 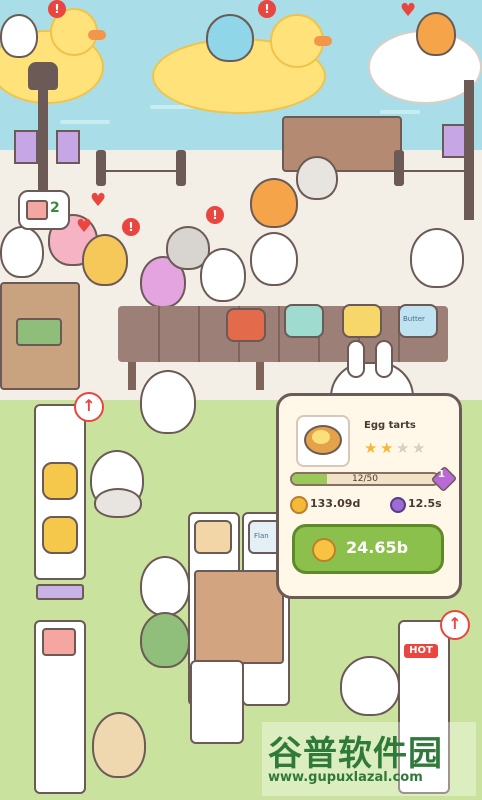 What do you see at coordinates (118, 503) in the screenshot?
I see `grey-dog-staff` at bounding box center [118, 503].